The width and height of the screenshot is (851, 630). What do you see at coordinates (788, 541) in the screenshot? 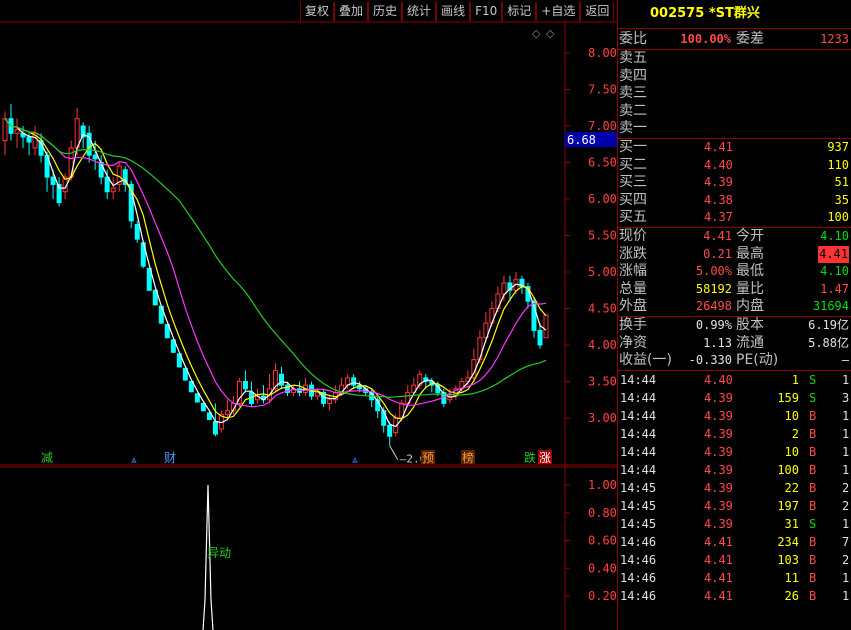
I see `tick-volume: 234` at bounding box center [788, 541].